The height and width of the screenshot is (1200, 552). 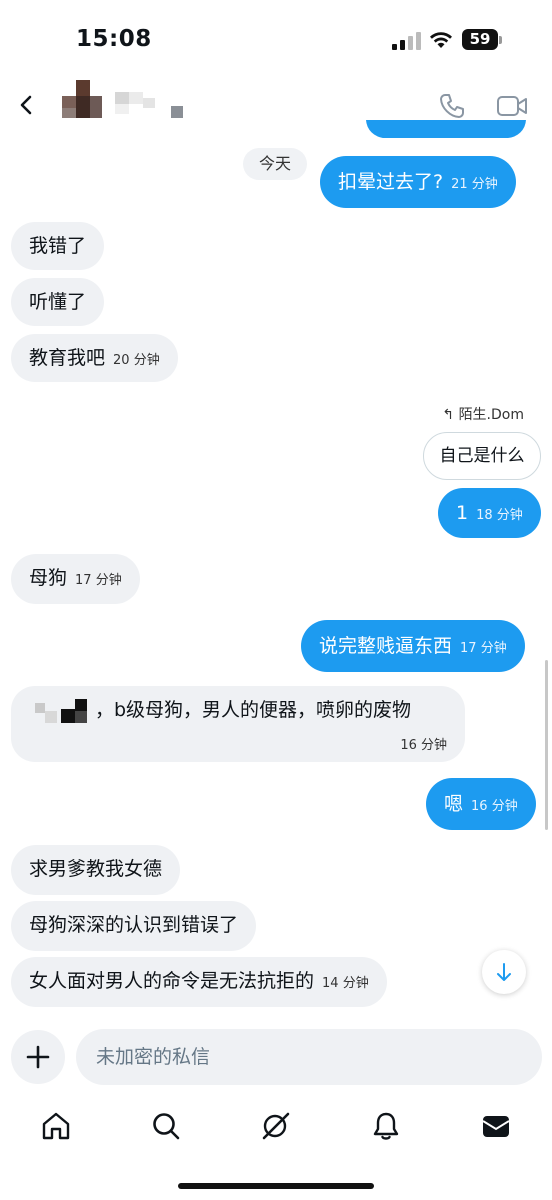 What do you see at coordinates (546, 745) in the screenshot?
I see `scrollbar` at bounding box center [546, 745].